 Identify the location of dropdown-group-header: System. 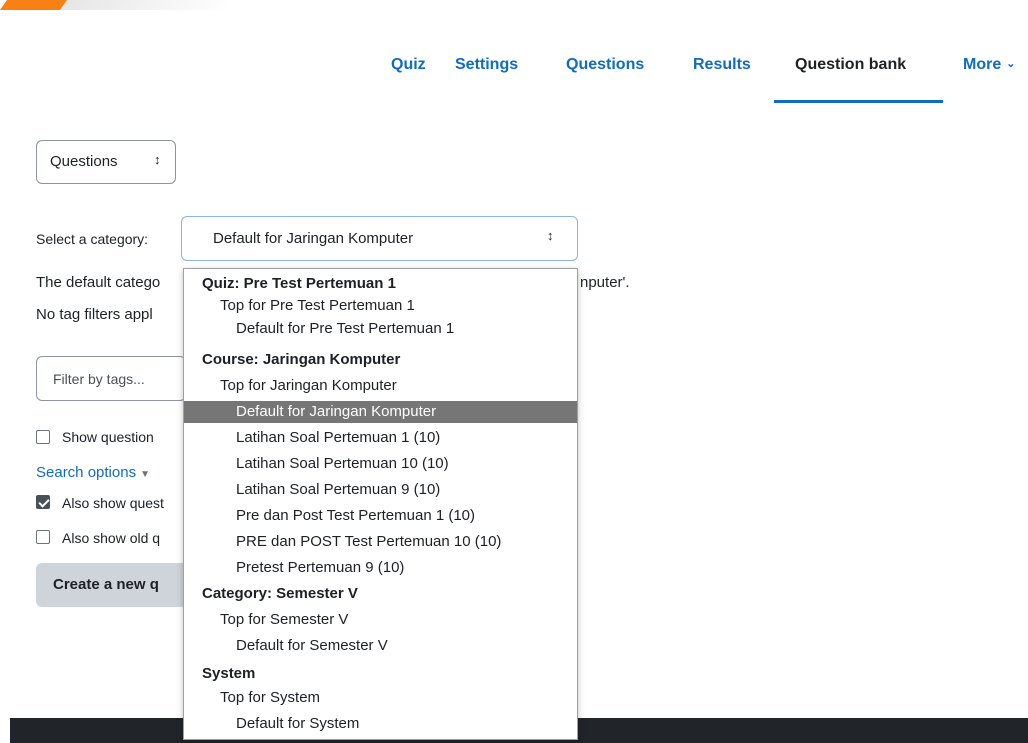
(229, 673).